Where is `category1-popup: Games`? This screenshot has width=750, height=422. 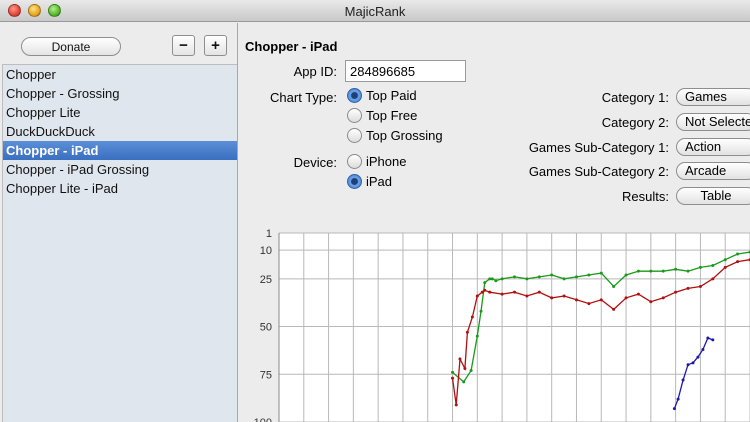 category1-popup: Games is located at coordinates (713, 97).